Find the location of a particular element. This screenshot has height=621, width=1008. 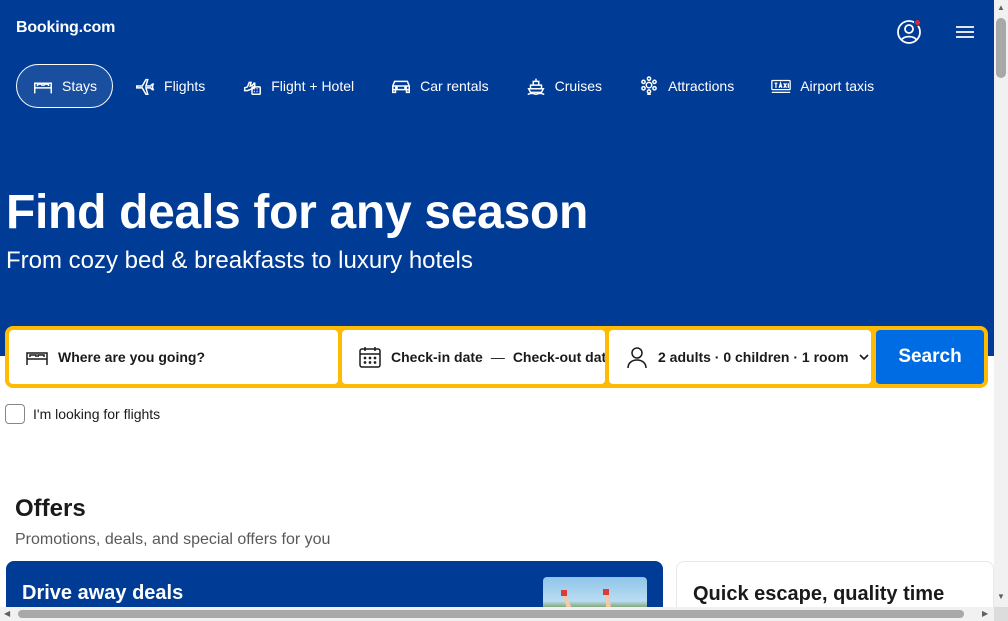

search-button: Search is located at coordinates (930, 357).